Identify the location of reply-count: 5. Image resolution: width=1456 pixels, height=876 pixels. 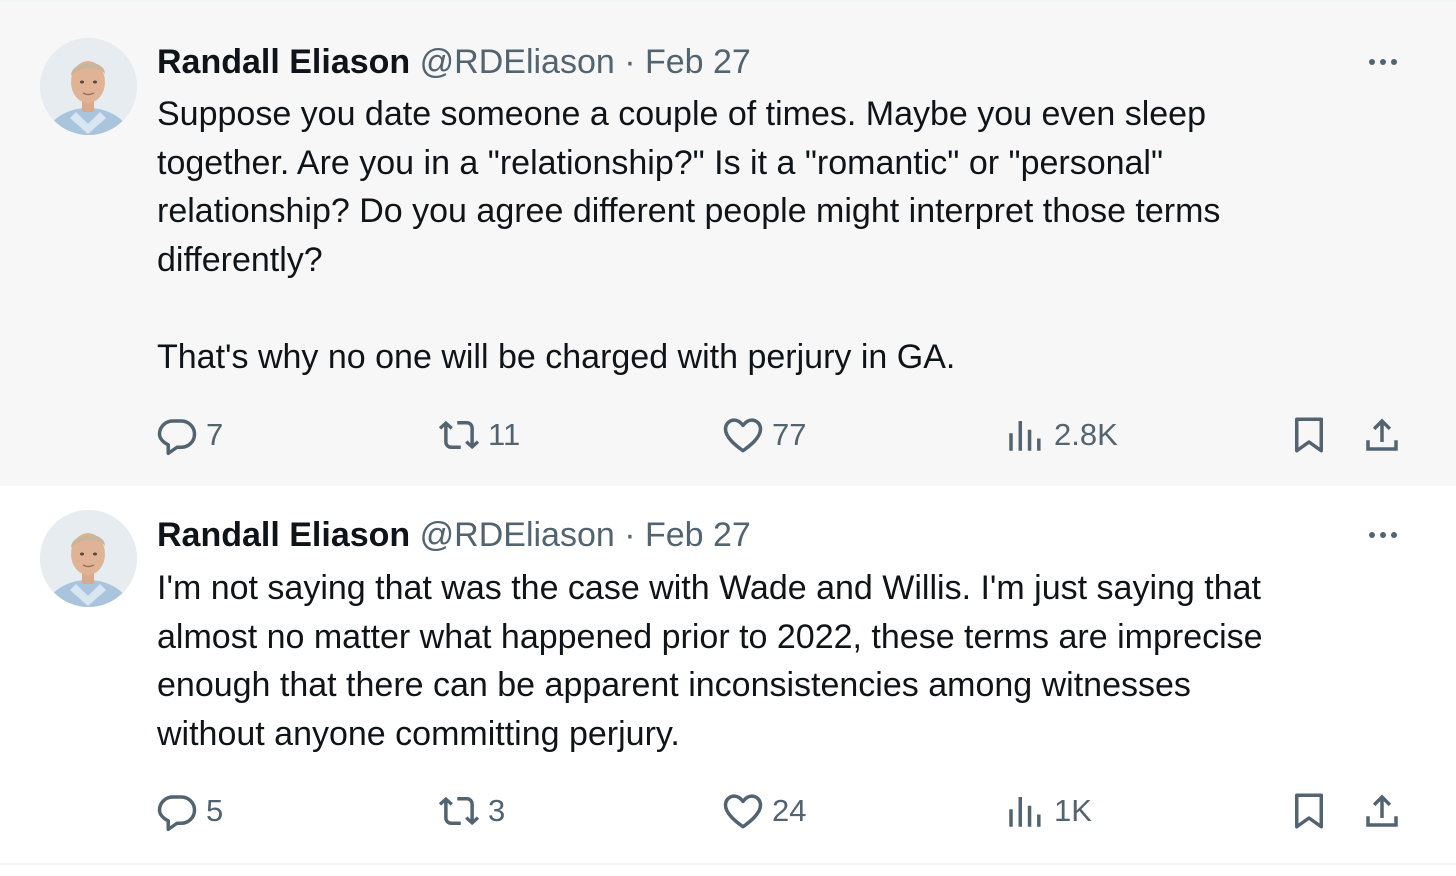
(215, 810).